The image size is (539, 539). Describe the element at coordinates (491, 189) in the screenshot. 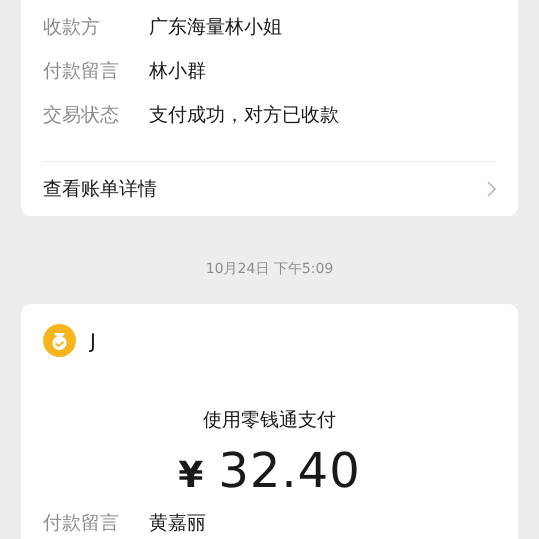

I see `chevron-right-icon` at that location.